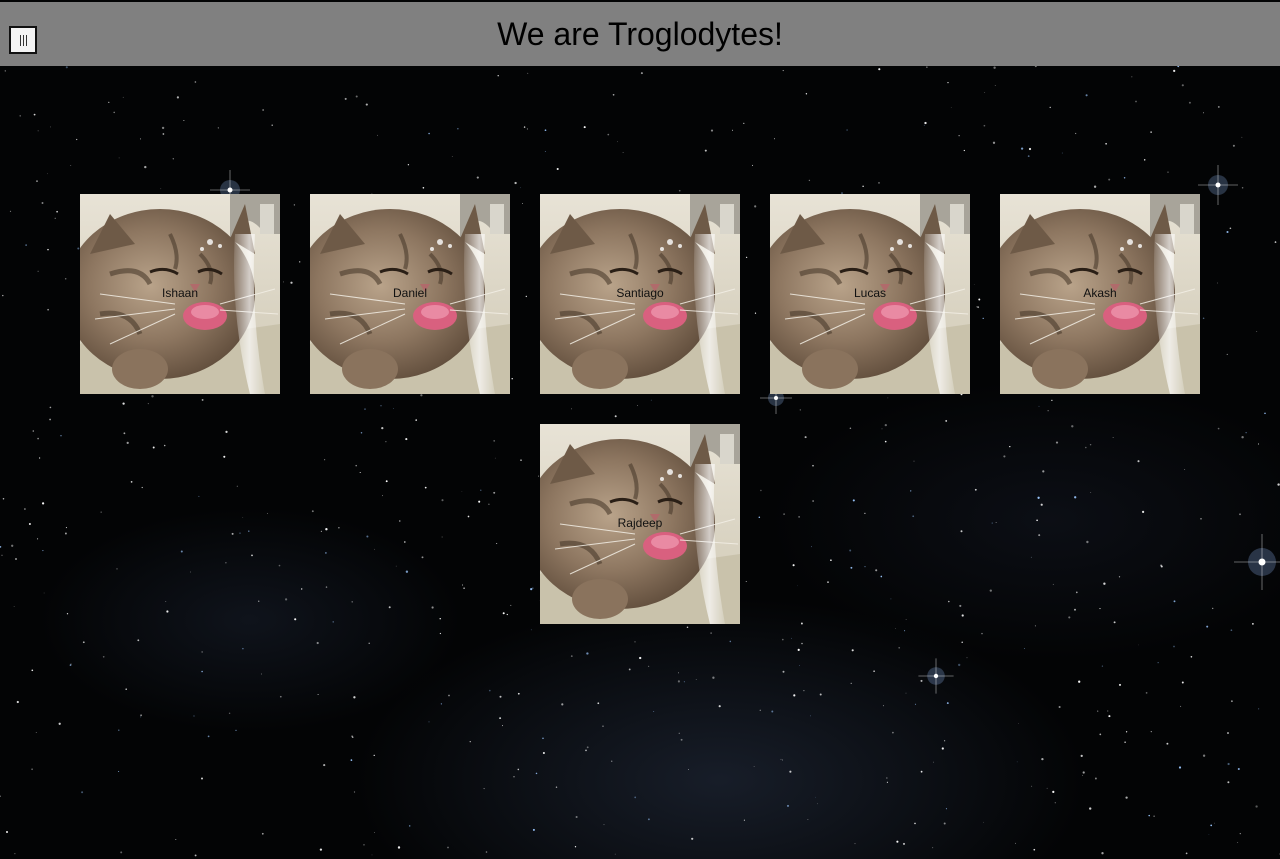 The image size is (1280, 859). I want to click on menu-toggle-button, so click(23, 40).